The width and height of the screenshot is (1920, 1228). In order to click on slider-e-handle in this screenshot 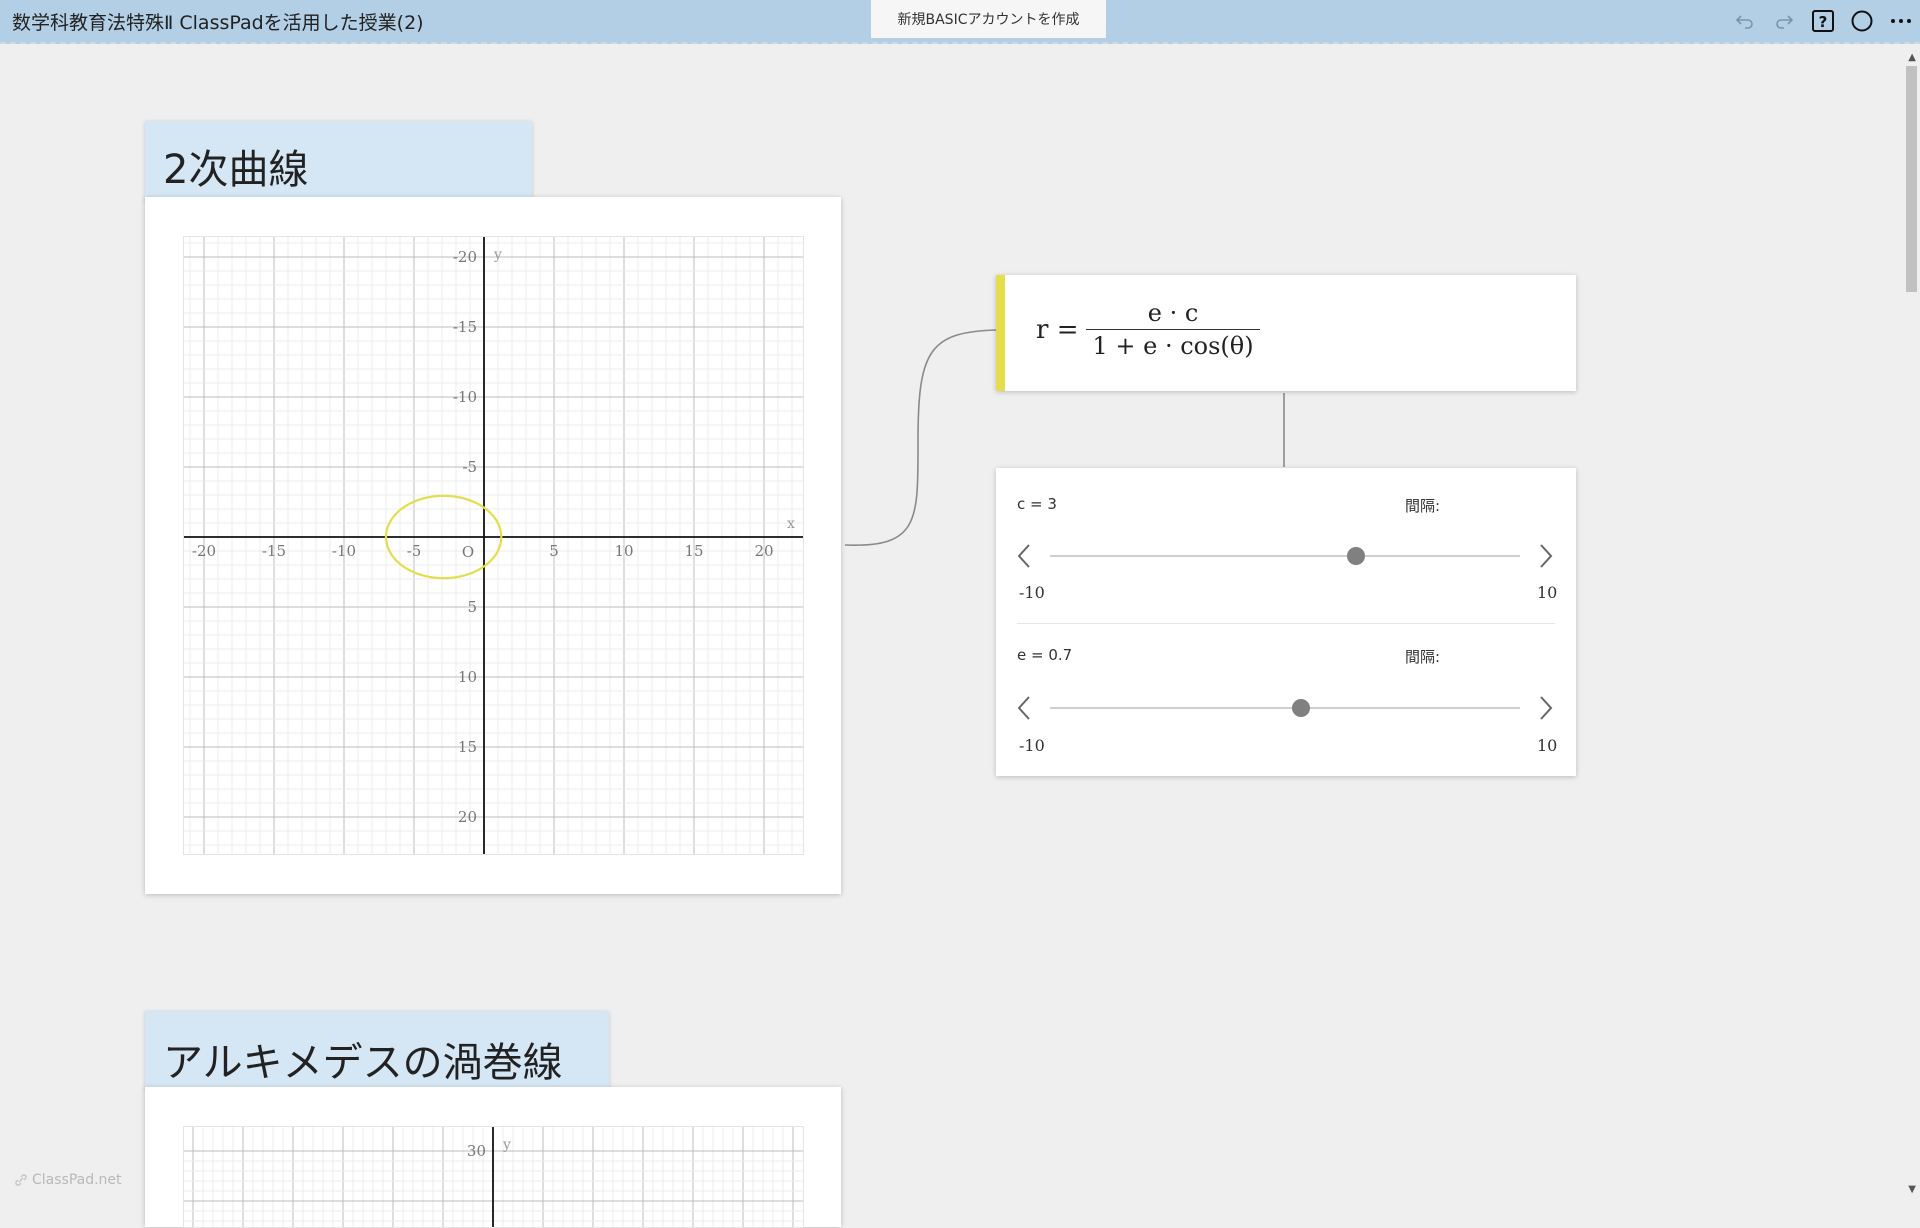, I will do `click(1301, 708)`.